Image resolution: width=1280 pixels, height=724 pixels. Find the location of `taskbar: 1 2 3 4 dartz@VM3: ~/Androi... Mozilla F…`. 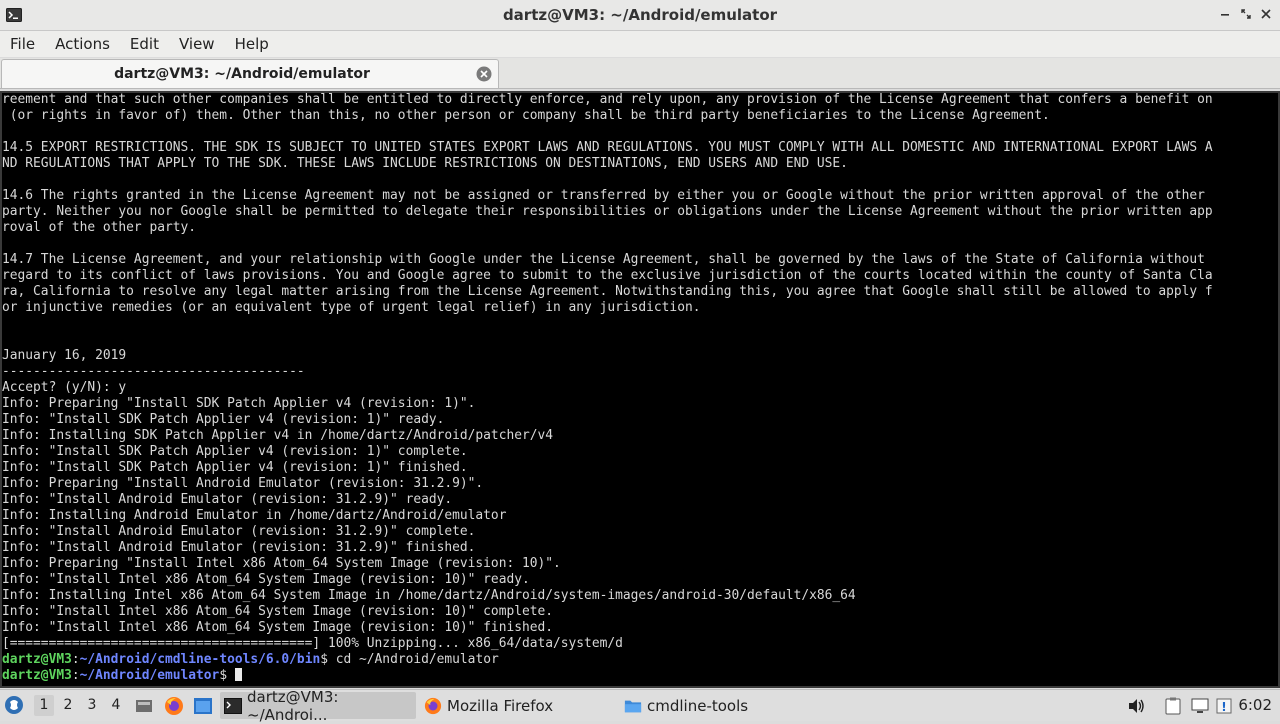

taskbar: 1 2 3 4 dartz@VM3: ~/Androi... Mozilla F… is located at coordinates (640, 706).